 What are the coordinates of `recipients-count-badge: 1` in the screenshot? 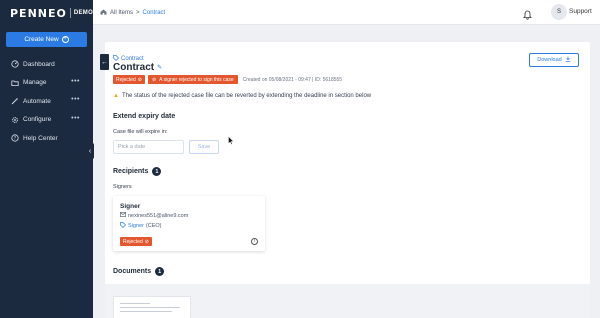 It's located at (157, 171).